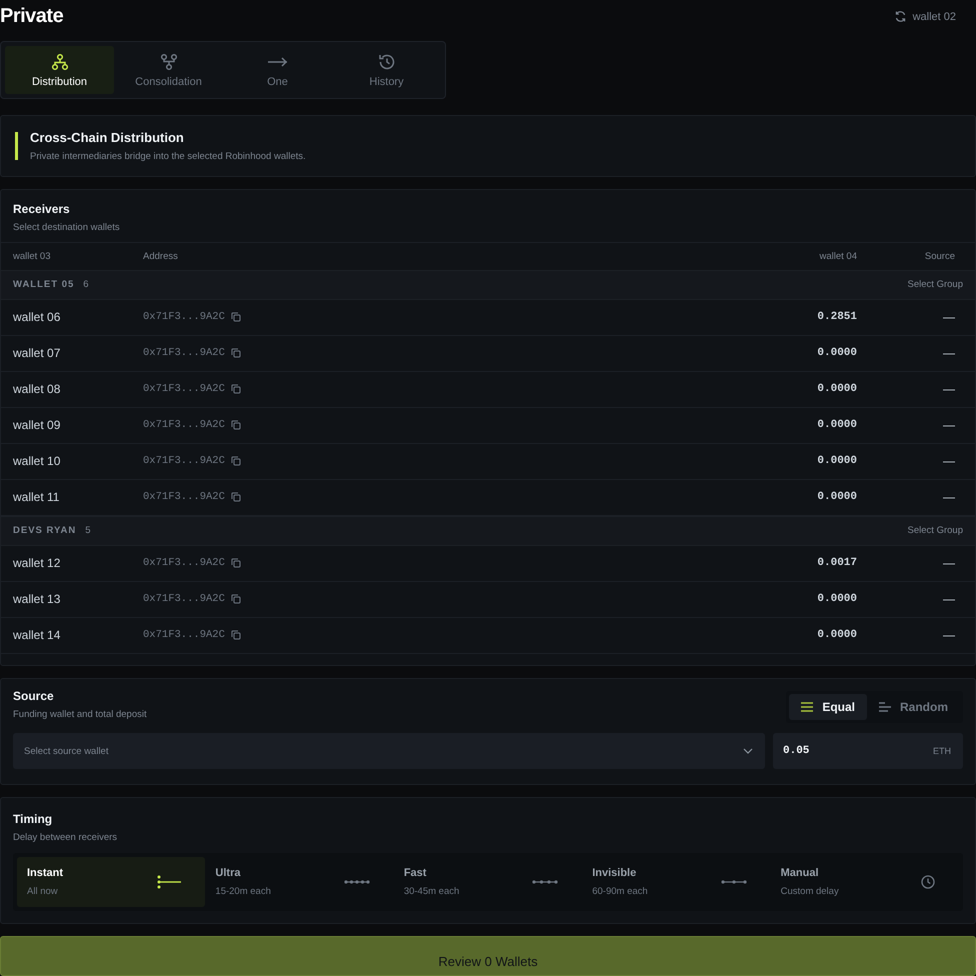 This screenshot has width=976, height=976. What do you see at coordinates (43, 284) in the screenshot?
I see `group-name: WALLET 05` at bounding box center [43, 284].